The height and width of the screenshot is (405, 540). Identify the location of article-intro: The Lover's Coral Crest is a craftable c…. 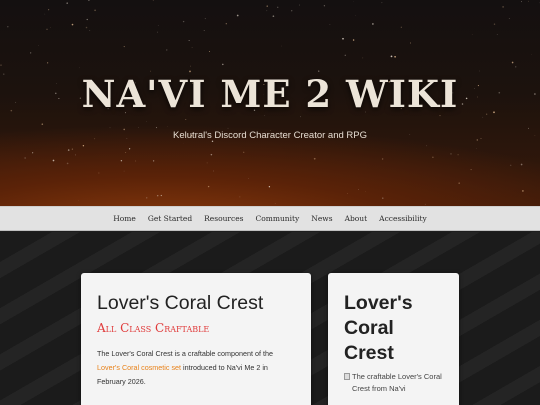
(196, 368).